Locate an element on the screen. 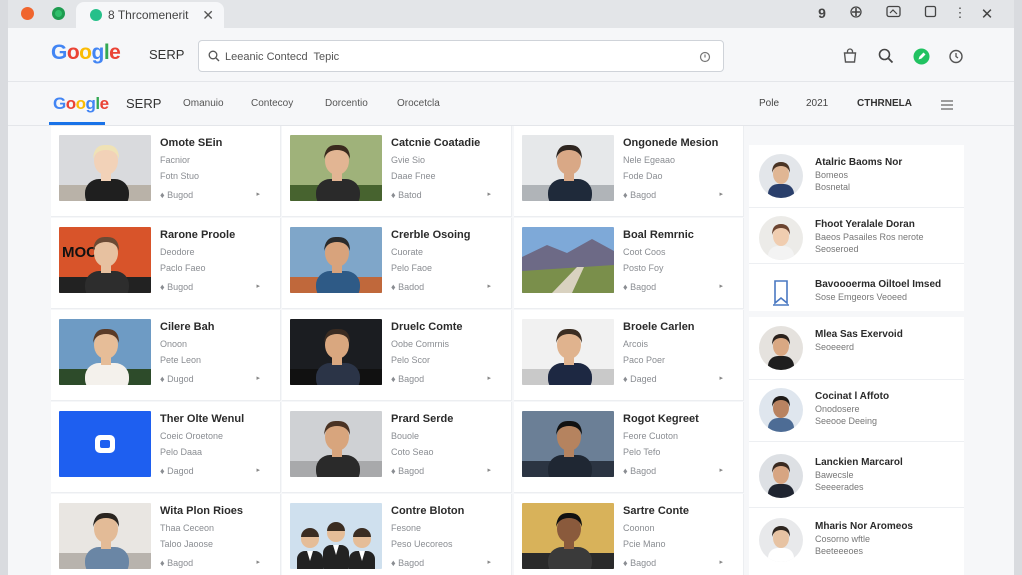  sidebar-person: Lanckien Marcarol Bawecsle Seeeerades is located at coordinates (856, 476).